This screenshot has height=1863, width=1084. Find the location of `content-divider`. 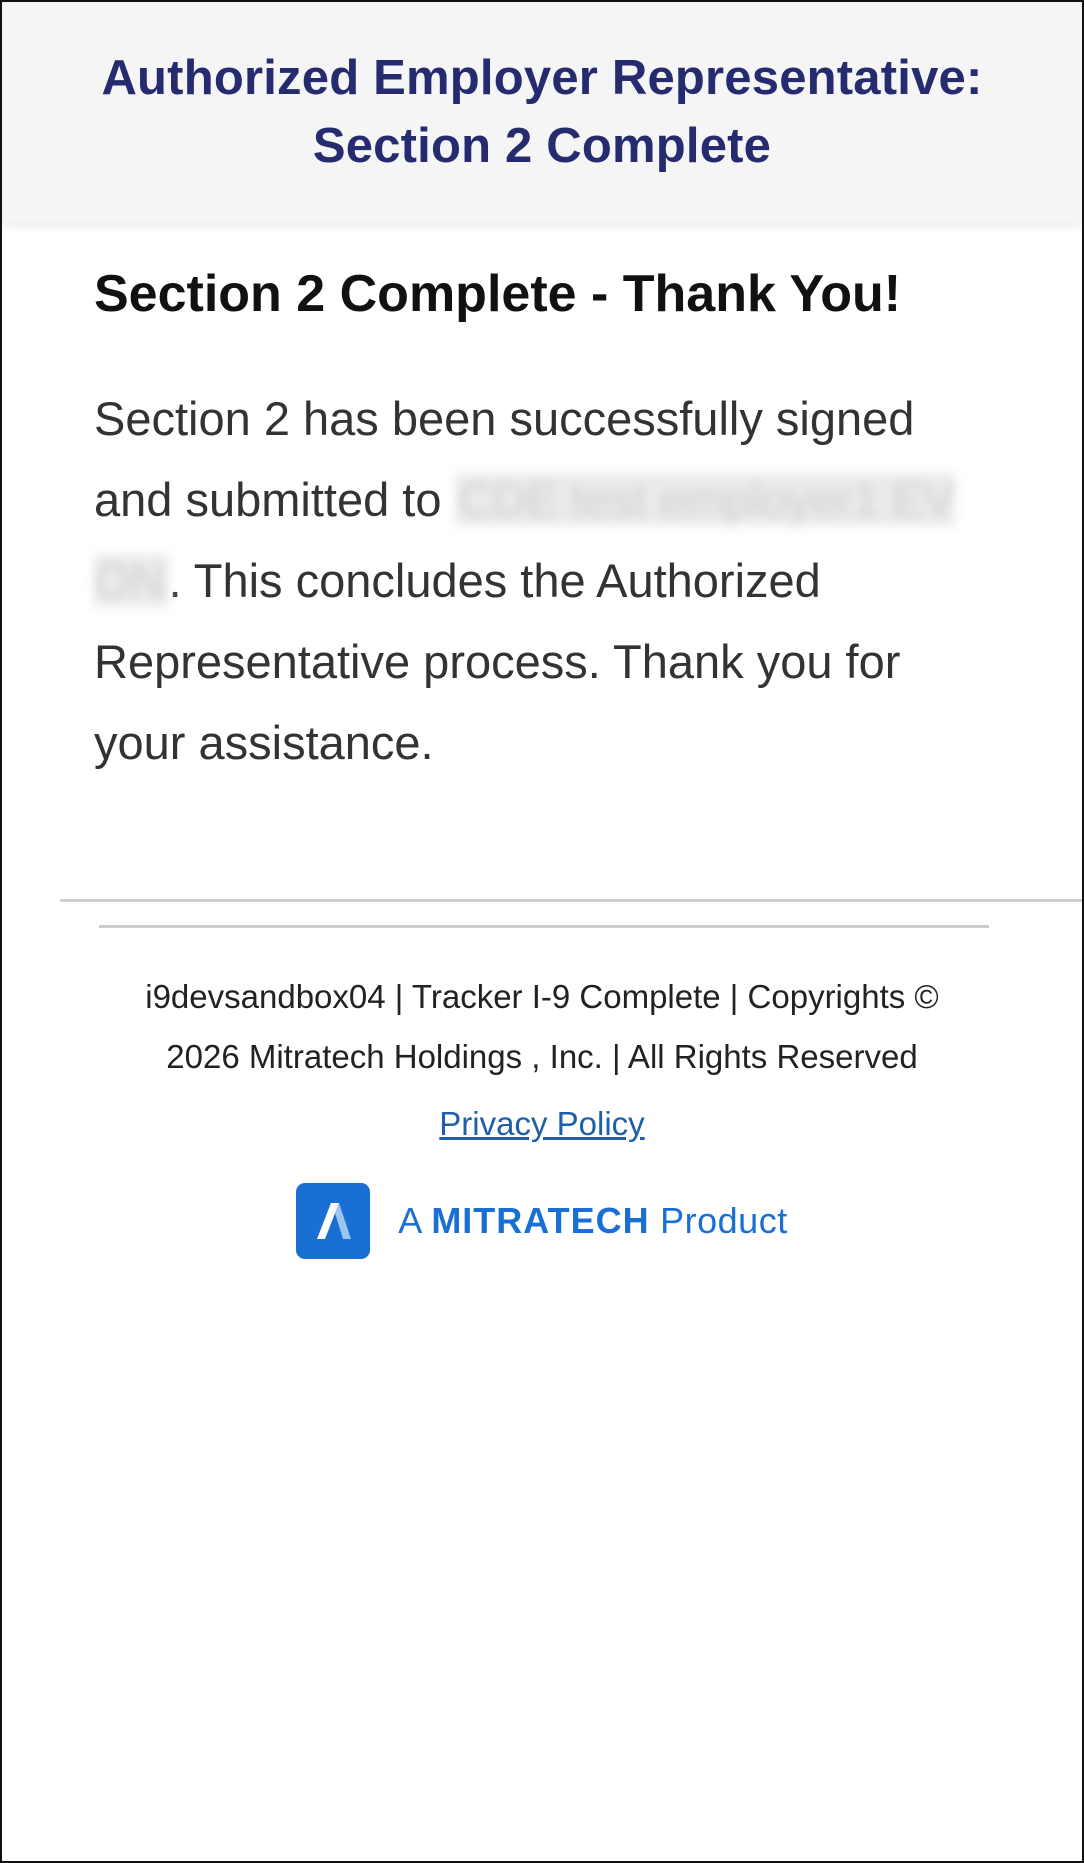

content-divider is located at coordinates (571, 900).